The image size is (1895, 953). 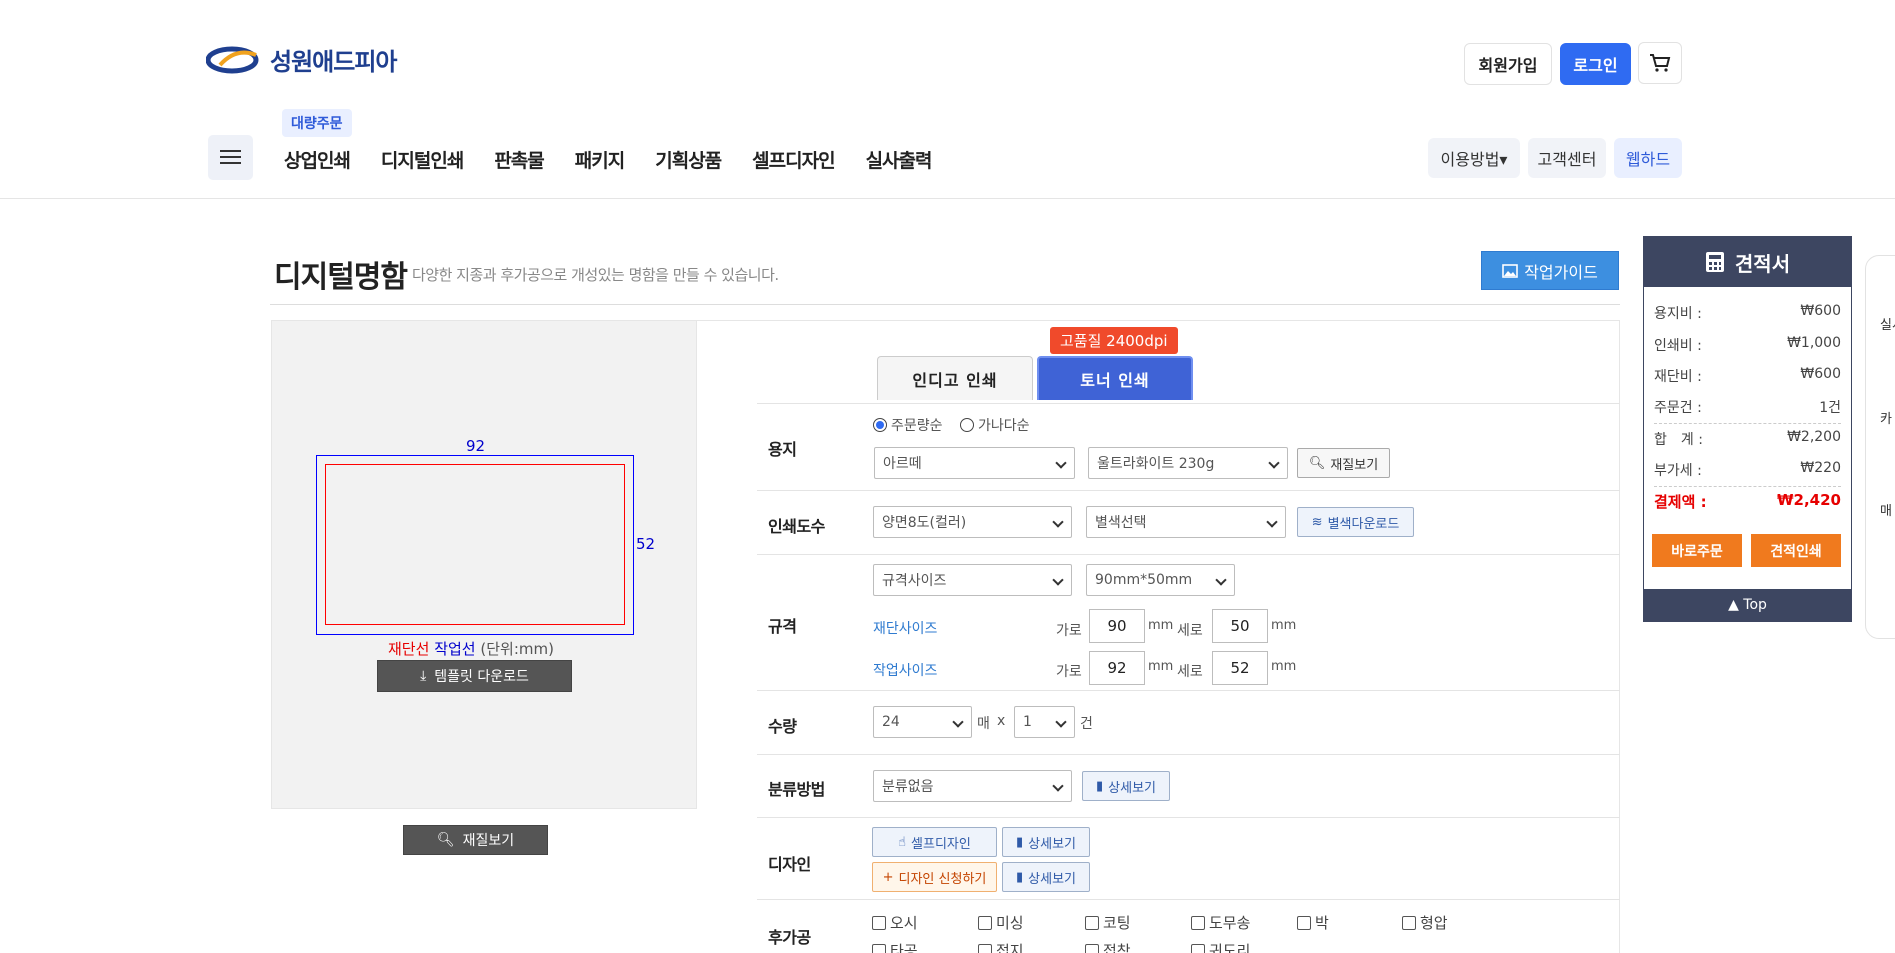 I want to click on sheets-unit: 매, so click(x=983, y=724).